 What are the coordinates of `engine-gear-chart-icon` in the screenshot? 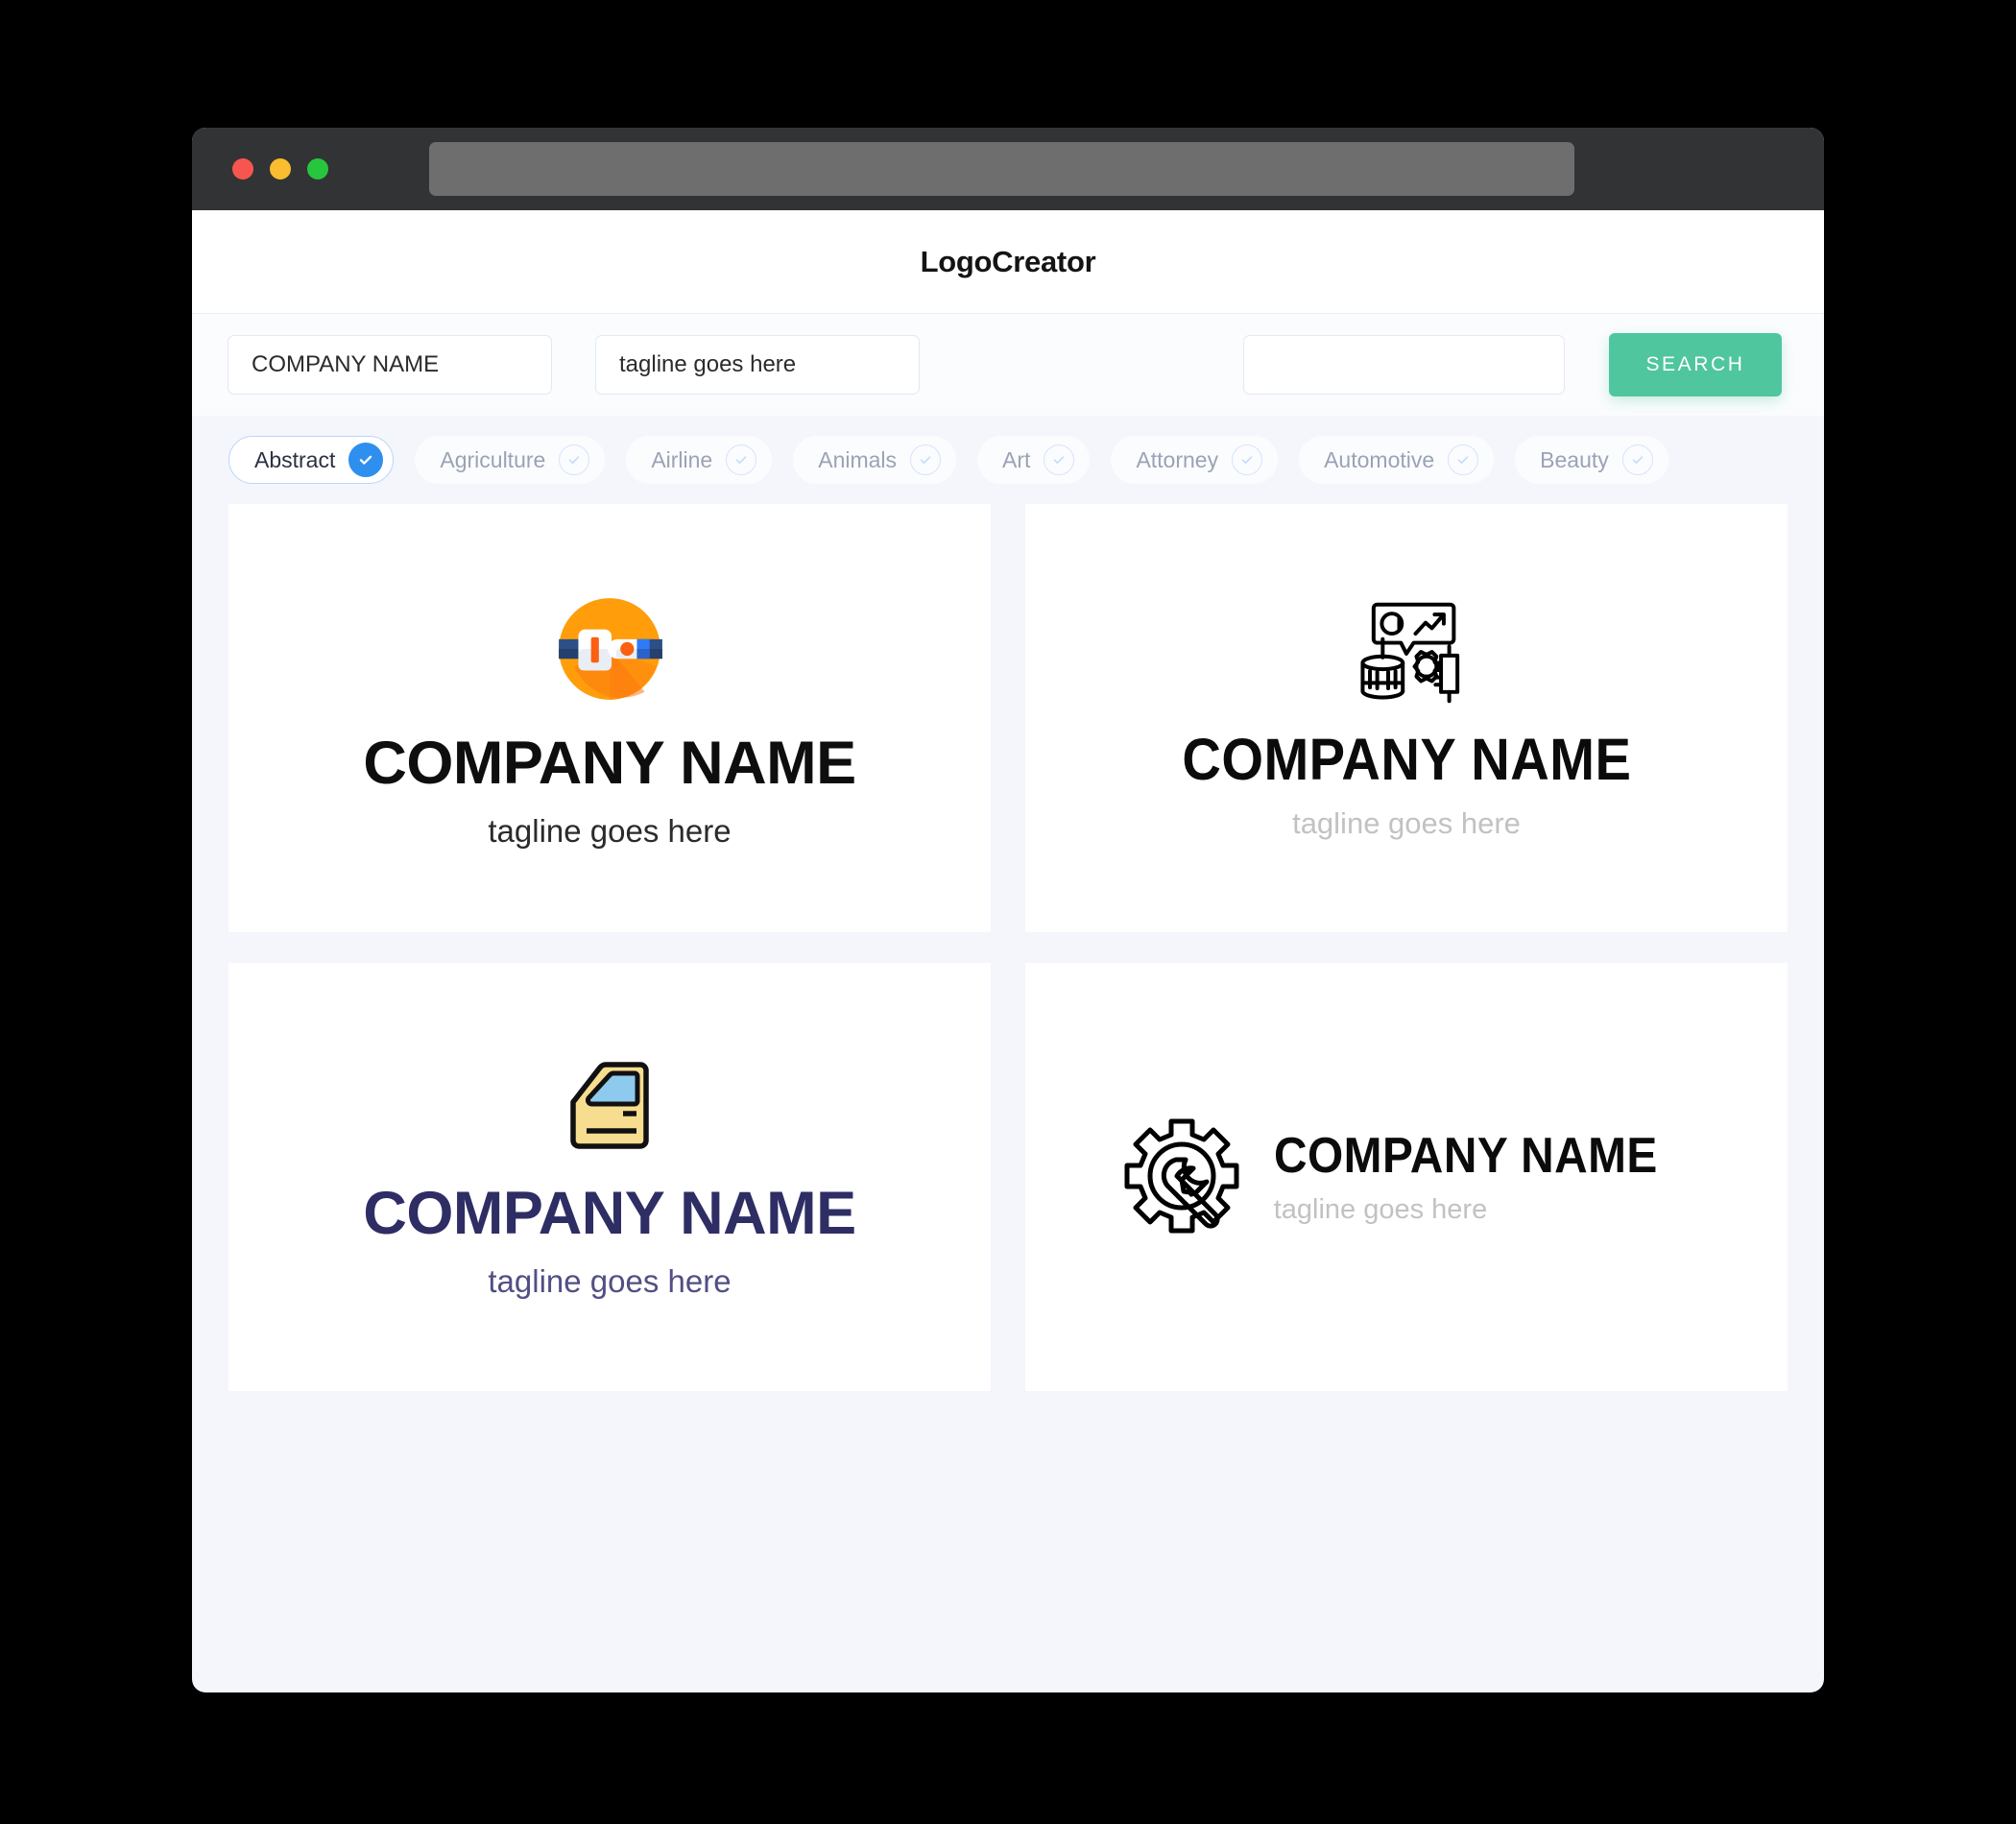 It's located at (1406, 655).